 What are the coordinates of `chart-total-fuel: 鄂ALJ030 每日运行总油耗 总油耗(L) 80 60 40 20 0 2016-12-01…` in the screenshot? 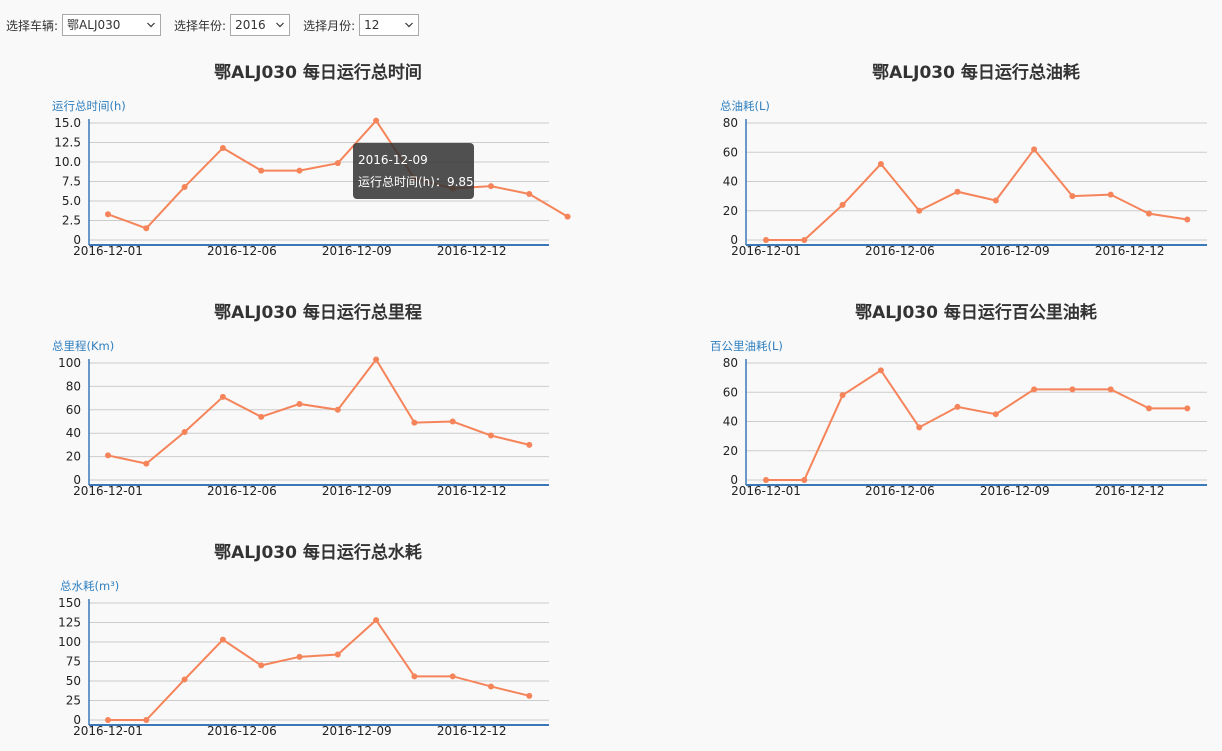 It's located at (938, 160).